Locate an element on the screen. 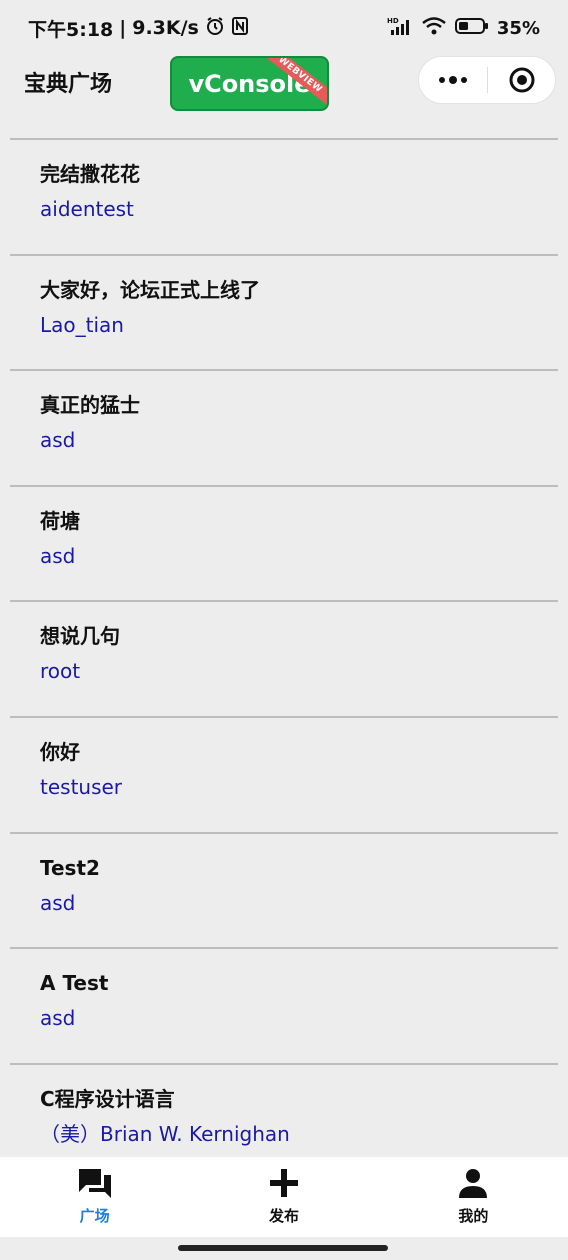 This screenshot has height=1260, width=568. signal-icon: HD is located at coordinates (400, 28).